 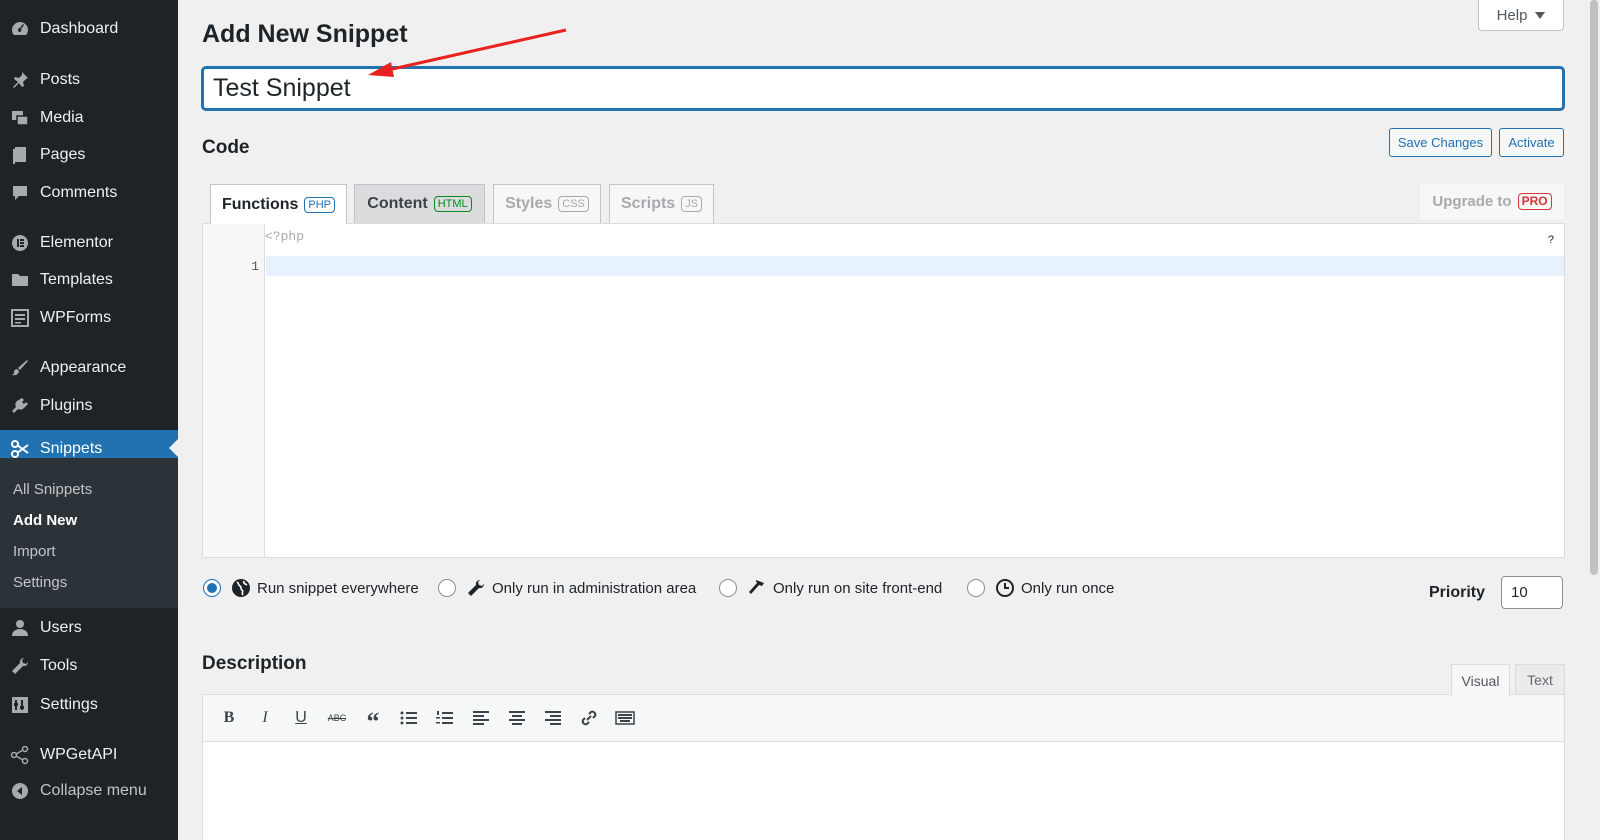 What do you see at coordinates (467, 52) in the screenshot?
I see `annotation-arrow` at bounding box center [467, 52].